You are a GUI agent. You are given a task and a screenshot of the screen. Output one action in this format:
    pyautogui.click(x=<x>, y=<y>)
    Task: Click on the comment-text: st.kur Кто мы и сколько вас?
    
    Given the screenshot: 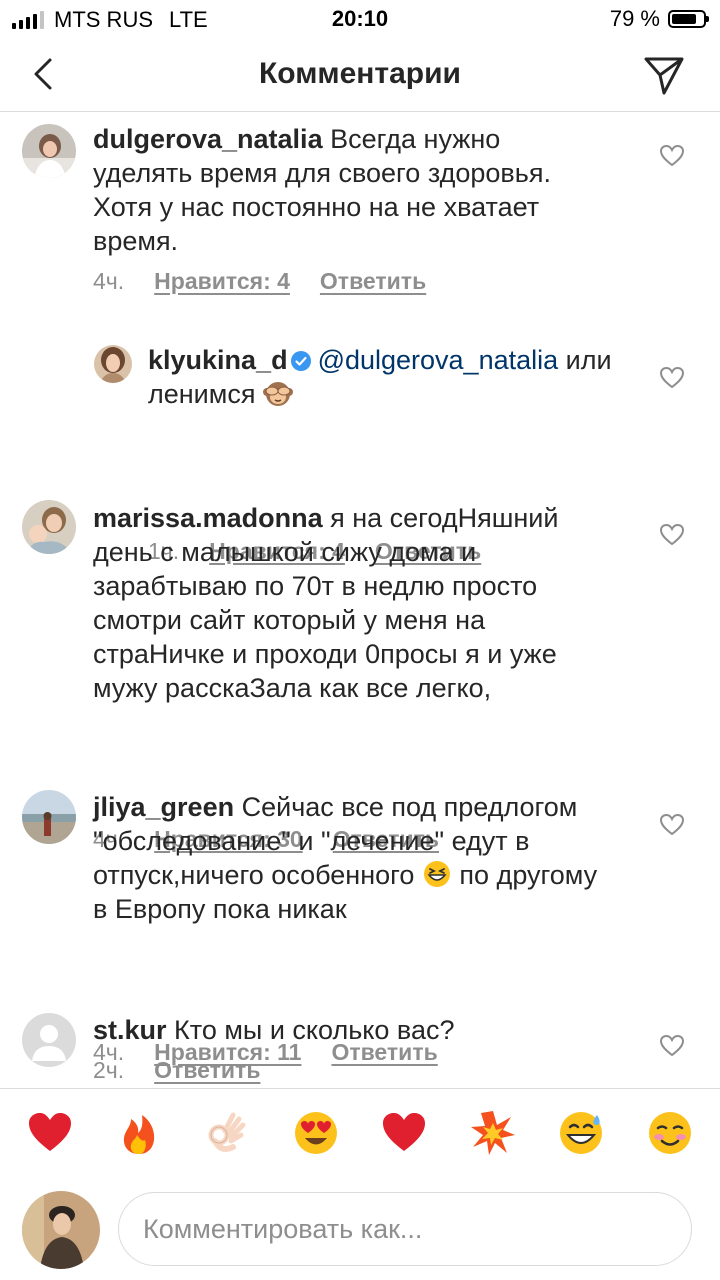 What is the action you would take?
    pyautogui.click(x=353, y=1030)
    